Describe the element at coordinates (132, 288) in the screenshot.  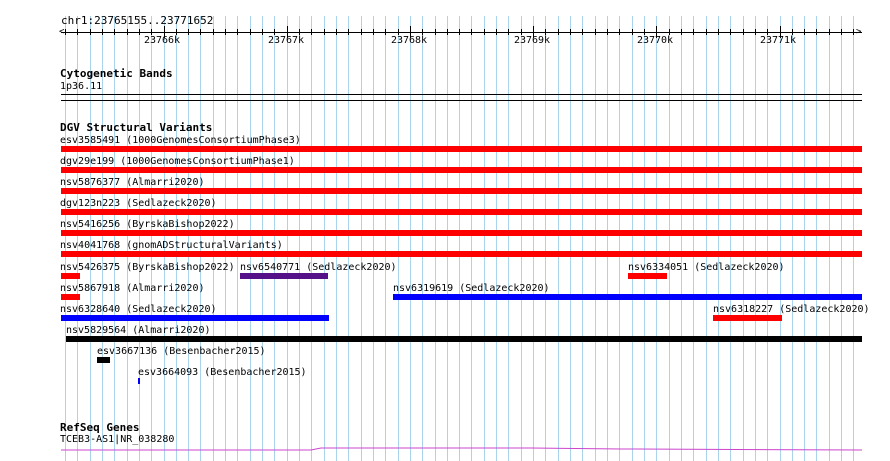
I see `variant-label: nsv5867918 (Almarri2020)` at that location.